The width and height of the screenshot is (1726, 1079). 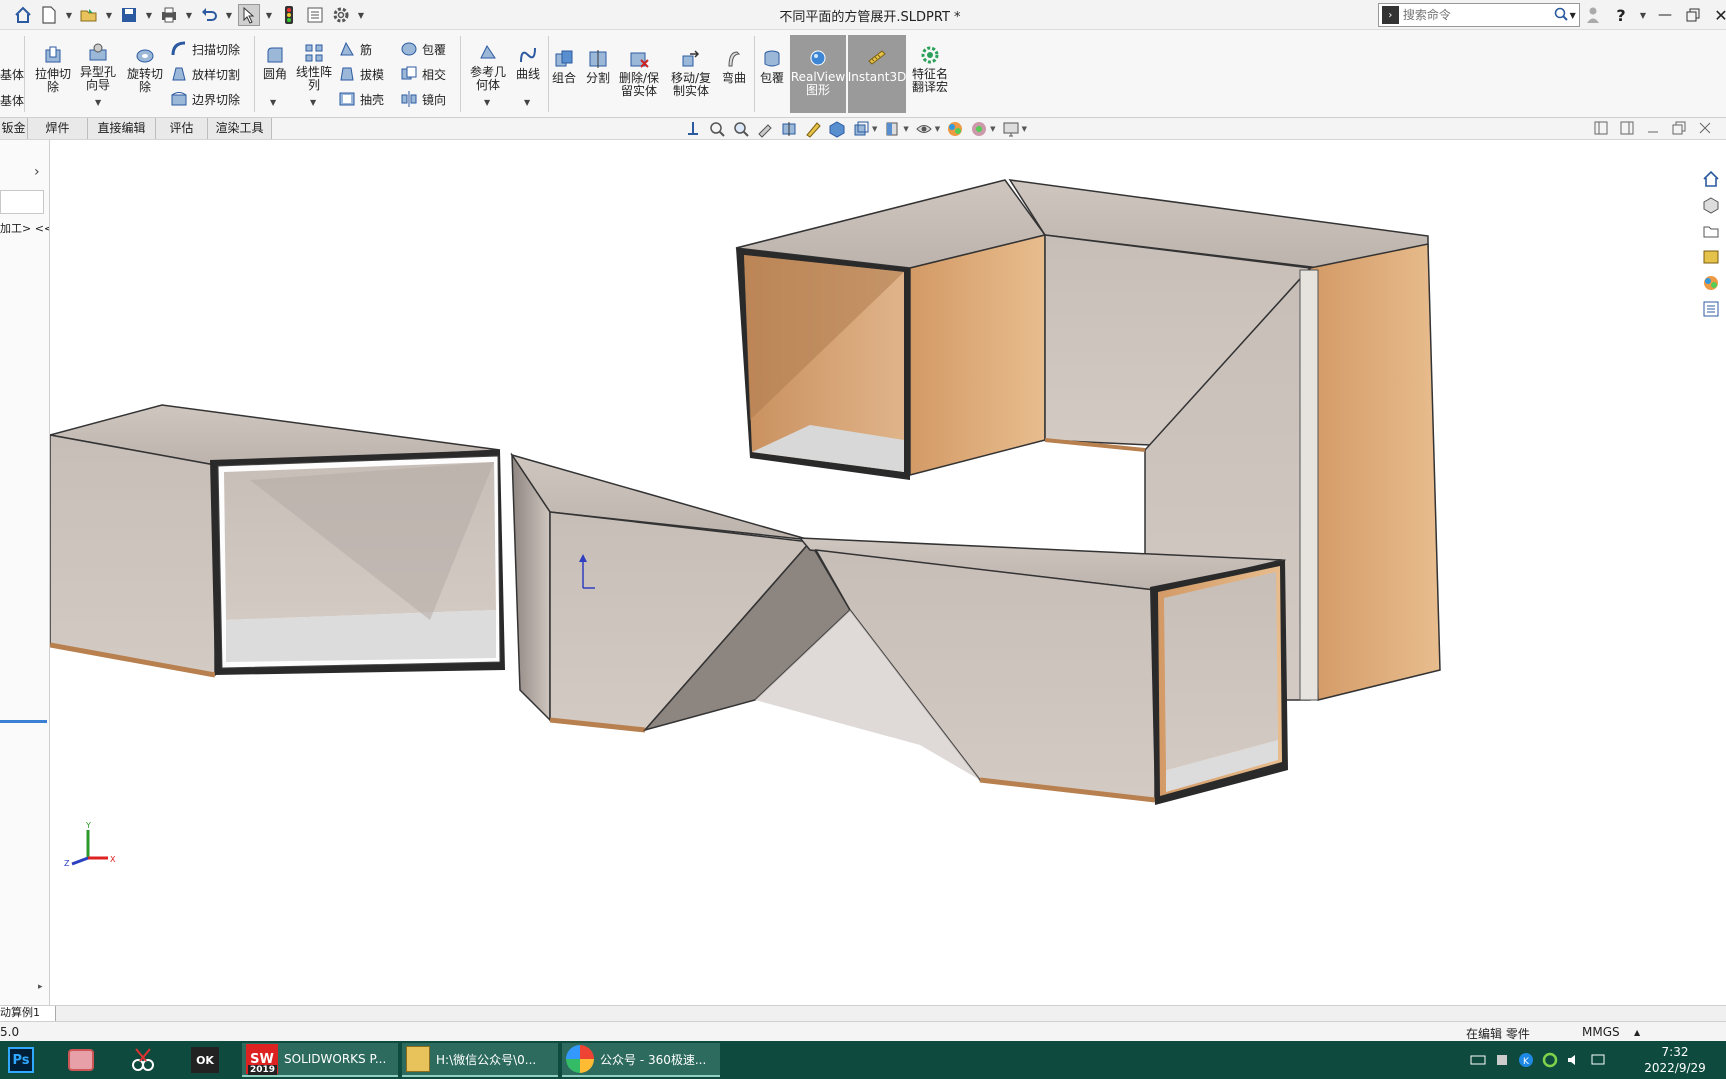 What do you see at coordinates (1011, 129) in the screenshot?
I see `monitor-icon` at bounding box center [1011, 129].